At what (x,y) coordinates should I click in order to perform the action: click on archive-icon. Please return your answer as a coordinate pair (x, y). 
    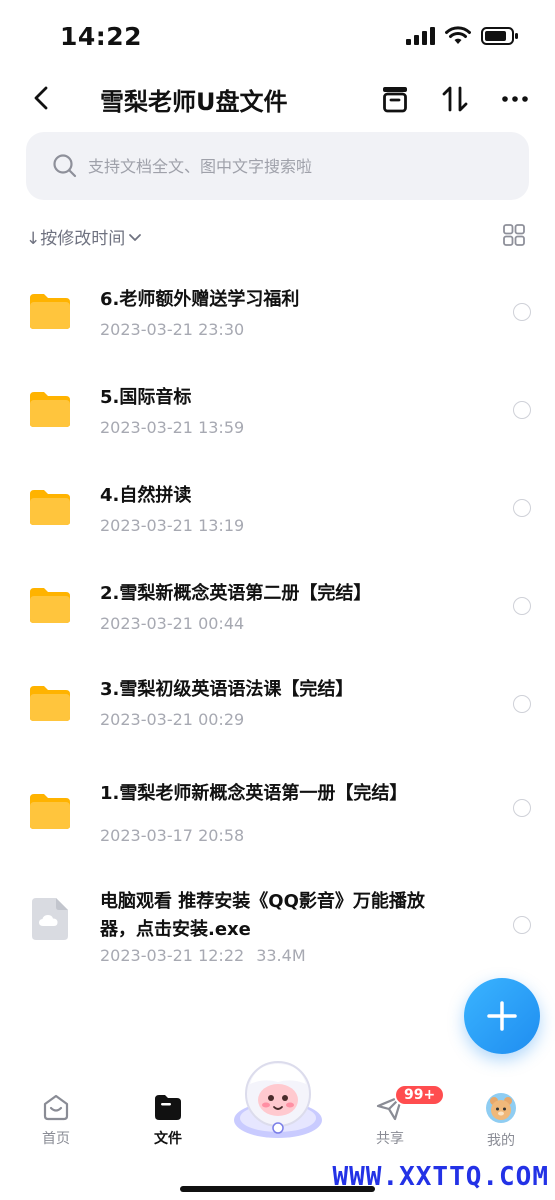
    Looking at the image, I should click on (395, 99).